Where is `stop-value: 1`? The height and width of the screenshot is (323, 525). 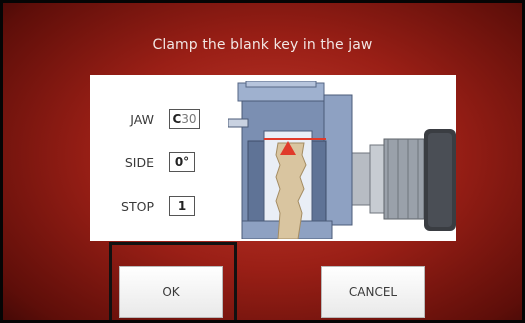
stop-value: 1 is located at coordinates (182, 206).